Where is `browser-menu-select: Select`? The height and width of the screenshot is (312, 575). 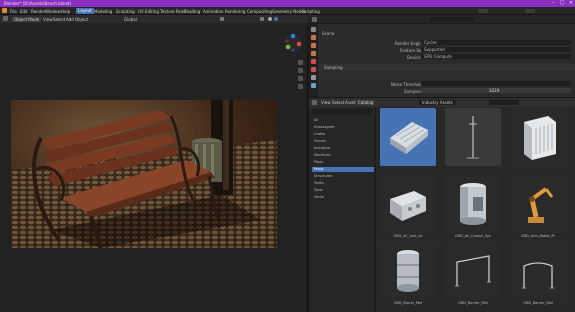
browser-menu-select: Select is located at coordinates (338, 102).